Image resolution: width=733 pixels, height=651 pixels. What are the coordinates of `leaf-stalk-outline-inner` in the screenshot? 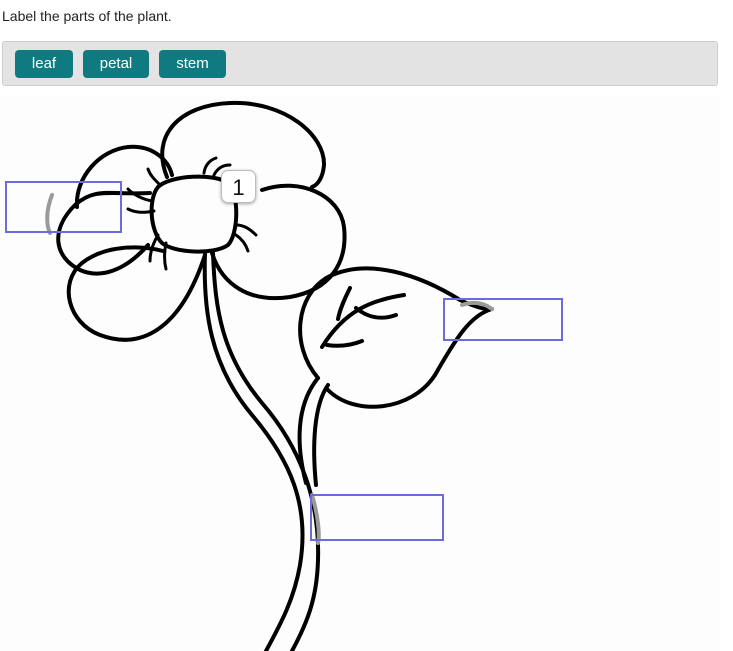 It's located at (321, 435).